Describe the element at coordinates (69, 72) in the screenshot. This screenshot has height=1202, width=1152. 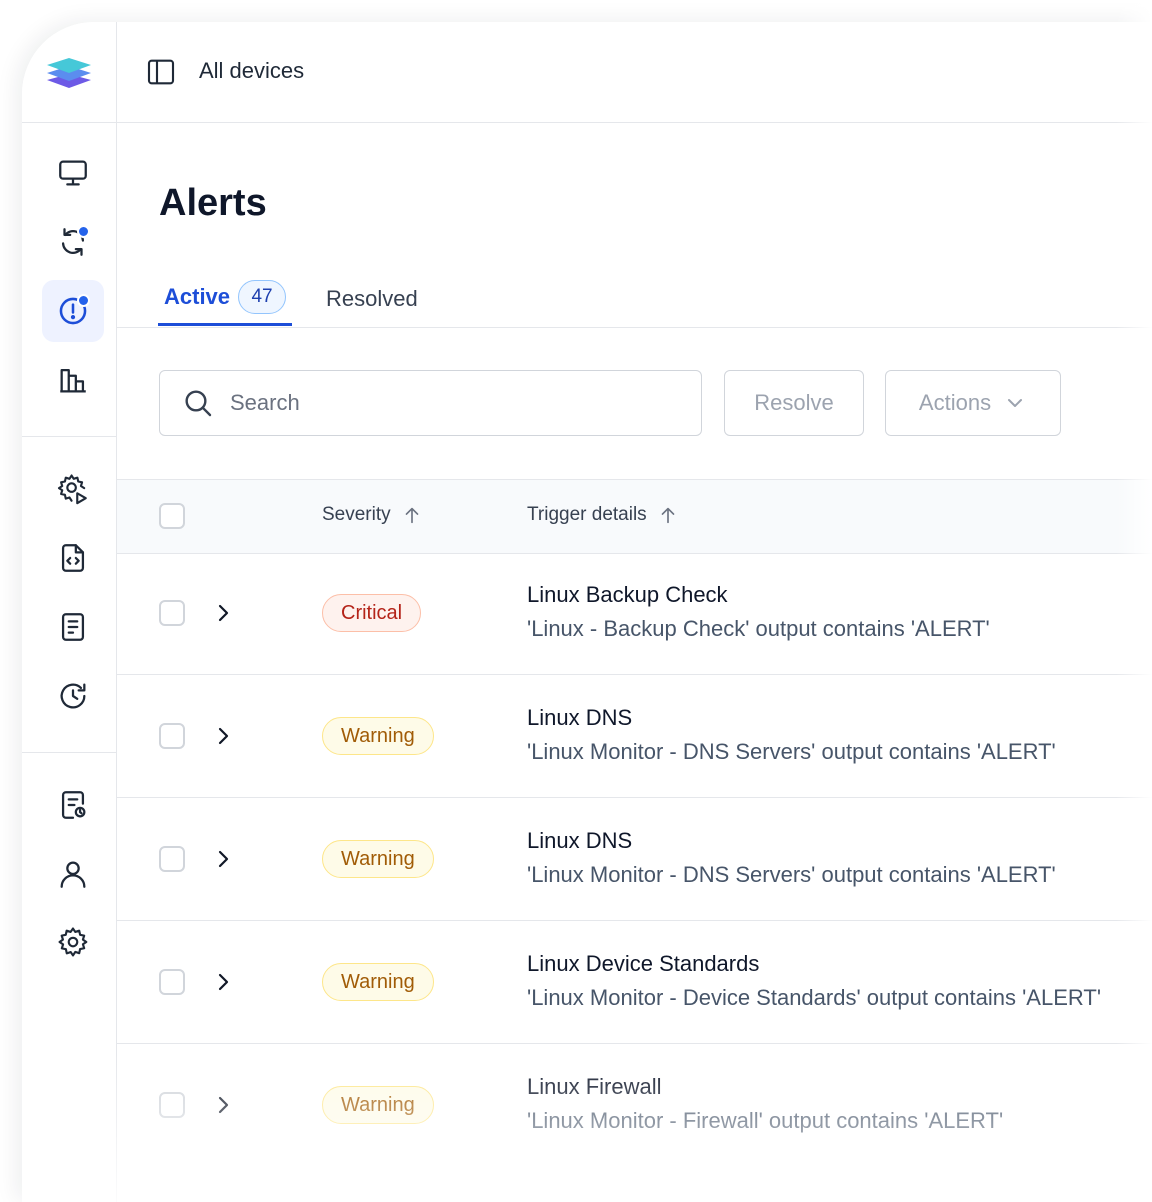
I see `layers-logo-icon` at that location.